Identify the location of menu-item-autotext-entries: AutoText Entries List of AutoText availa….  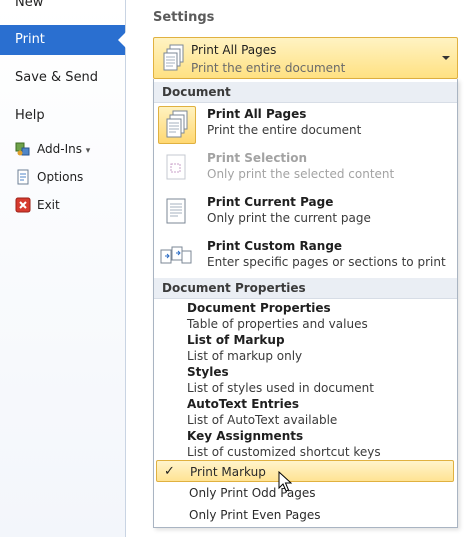
(317, 413).